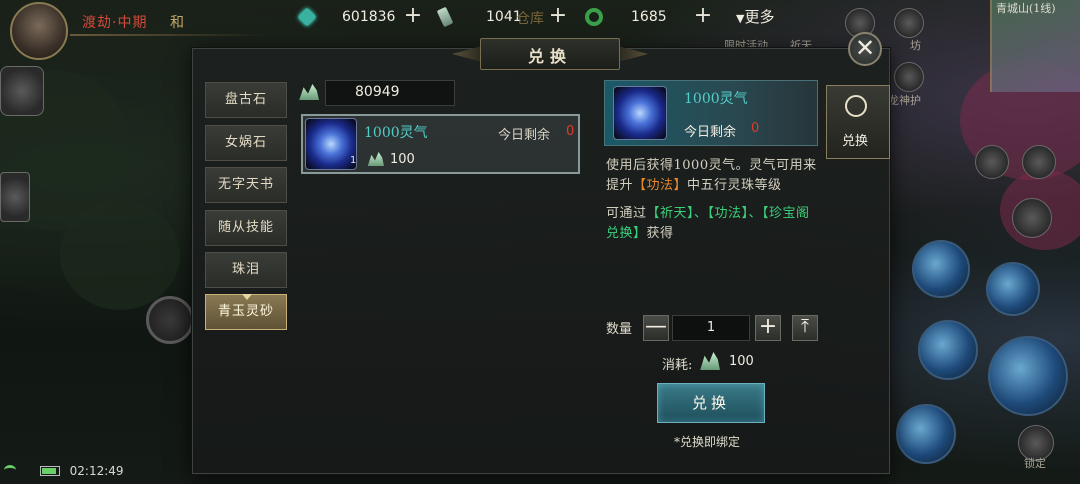  What do you see at coordinates (413, 16) in the screenshot?
I see `add-gem-button: +` at bounding box center [413, 16].